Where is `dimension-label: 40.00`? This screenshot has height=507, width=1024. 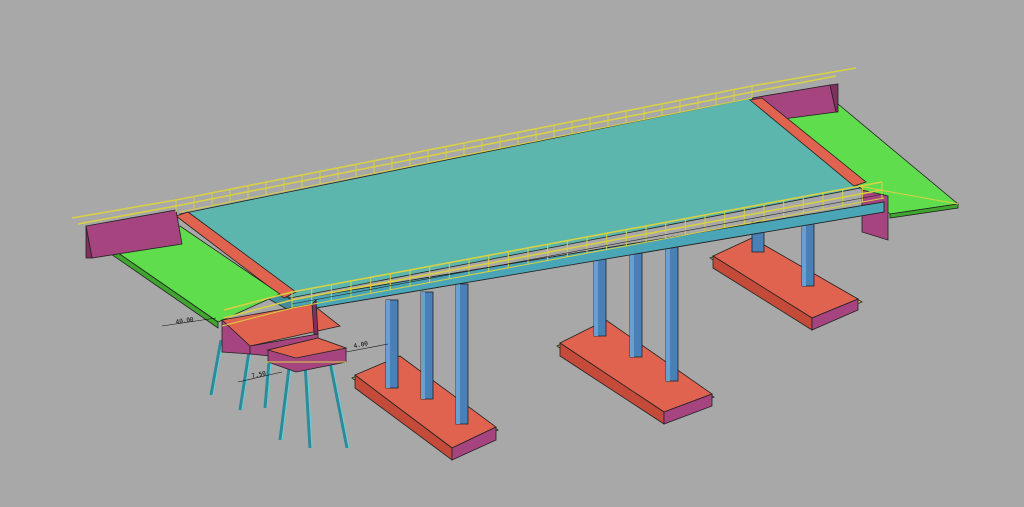
dimension-label: 40.00 is located at coordinates (184, 321).